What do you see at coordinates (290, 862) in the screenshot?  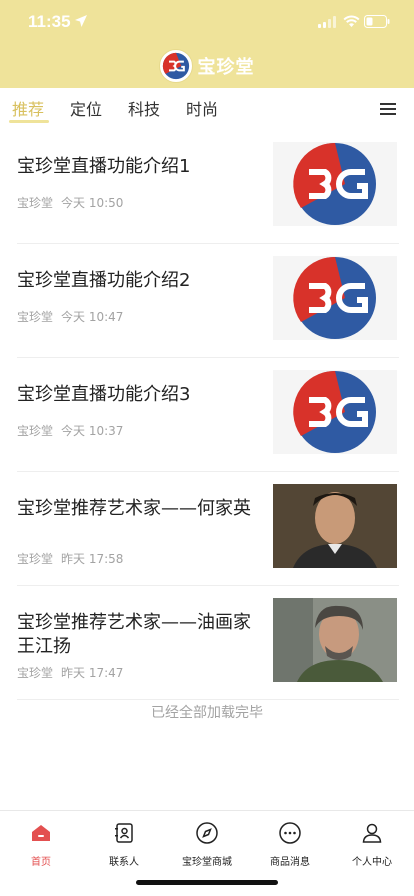 I see `nav-messages-label: 商品消息` at bounding box center [290, 862].